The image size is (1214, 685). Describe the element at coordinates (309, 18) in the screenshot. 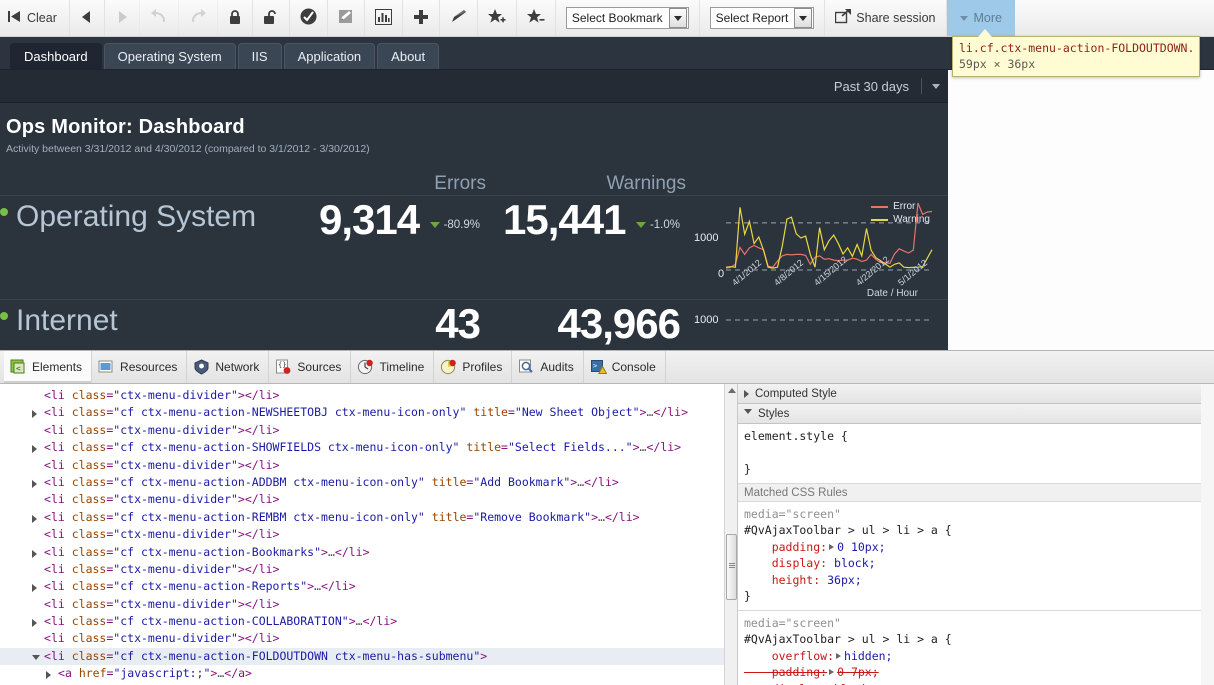

I see `select-possible-button` at that location.